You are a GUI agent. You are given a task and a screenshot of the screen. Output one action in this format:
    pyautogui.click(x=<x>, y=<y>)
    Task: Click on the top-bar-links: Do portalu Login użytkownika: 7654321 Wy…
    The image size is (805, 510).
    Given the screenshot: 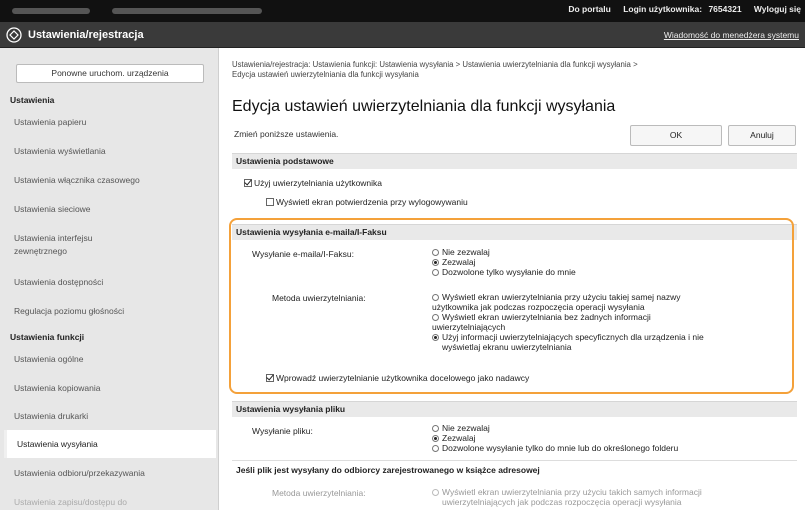 What is the action you would take?
    pyautogui.click(x=679, y=9)
    